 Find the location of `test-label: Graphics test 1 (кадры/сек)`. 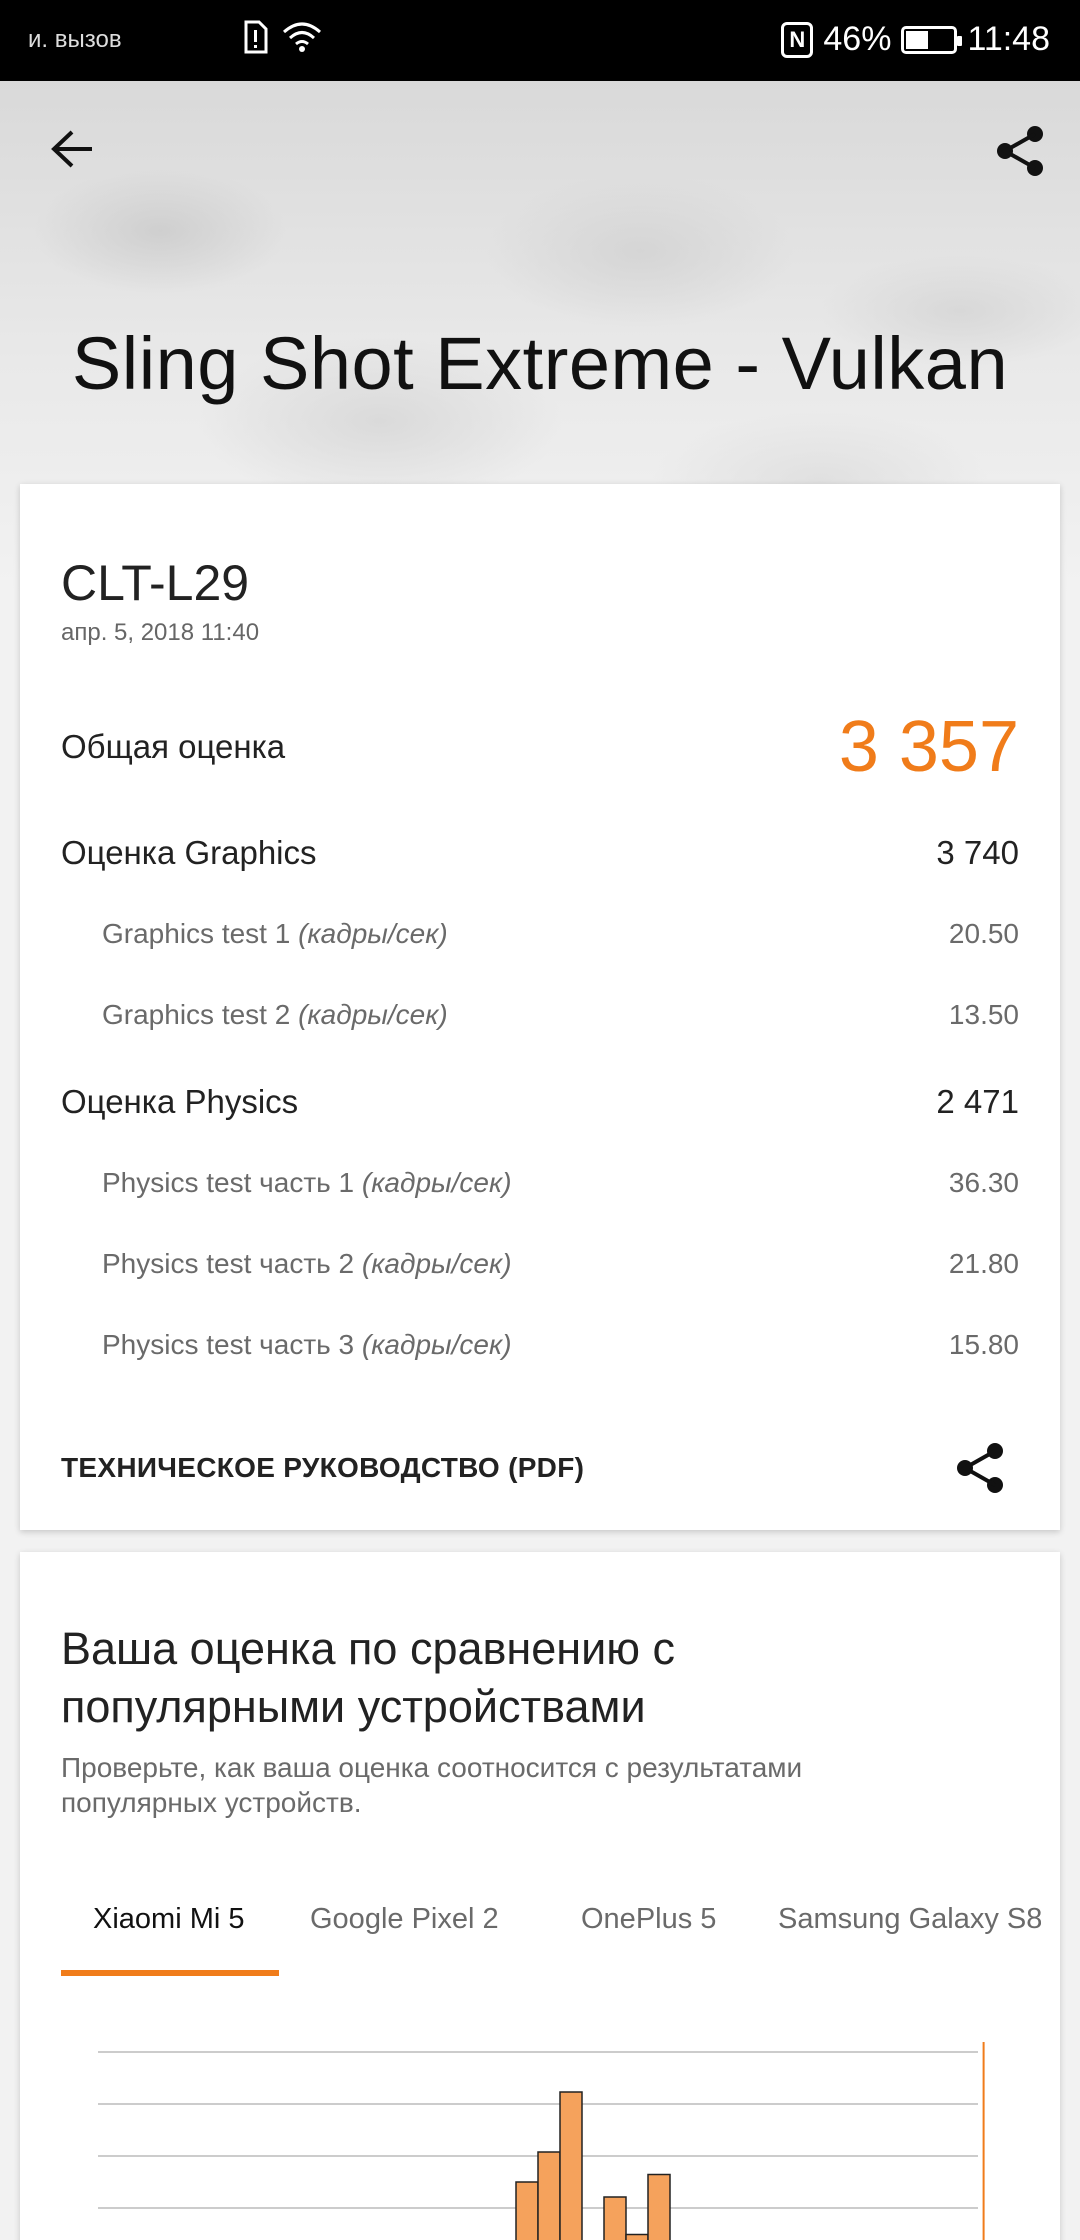

test-label: Graphics test 1 (кадры/сек) is located at coordinates (275, 934).